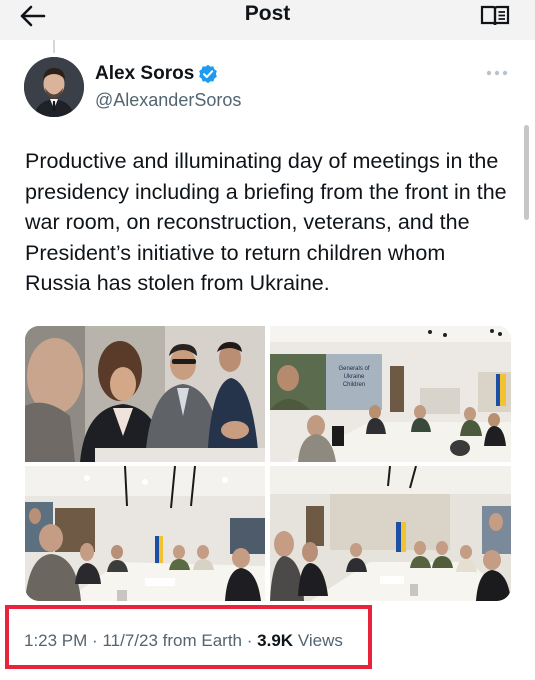  What do you see at coordinates (497, 73) in the screenshot?
I see `more-options-icon` at bounding box center [497, 73].